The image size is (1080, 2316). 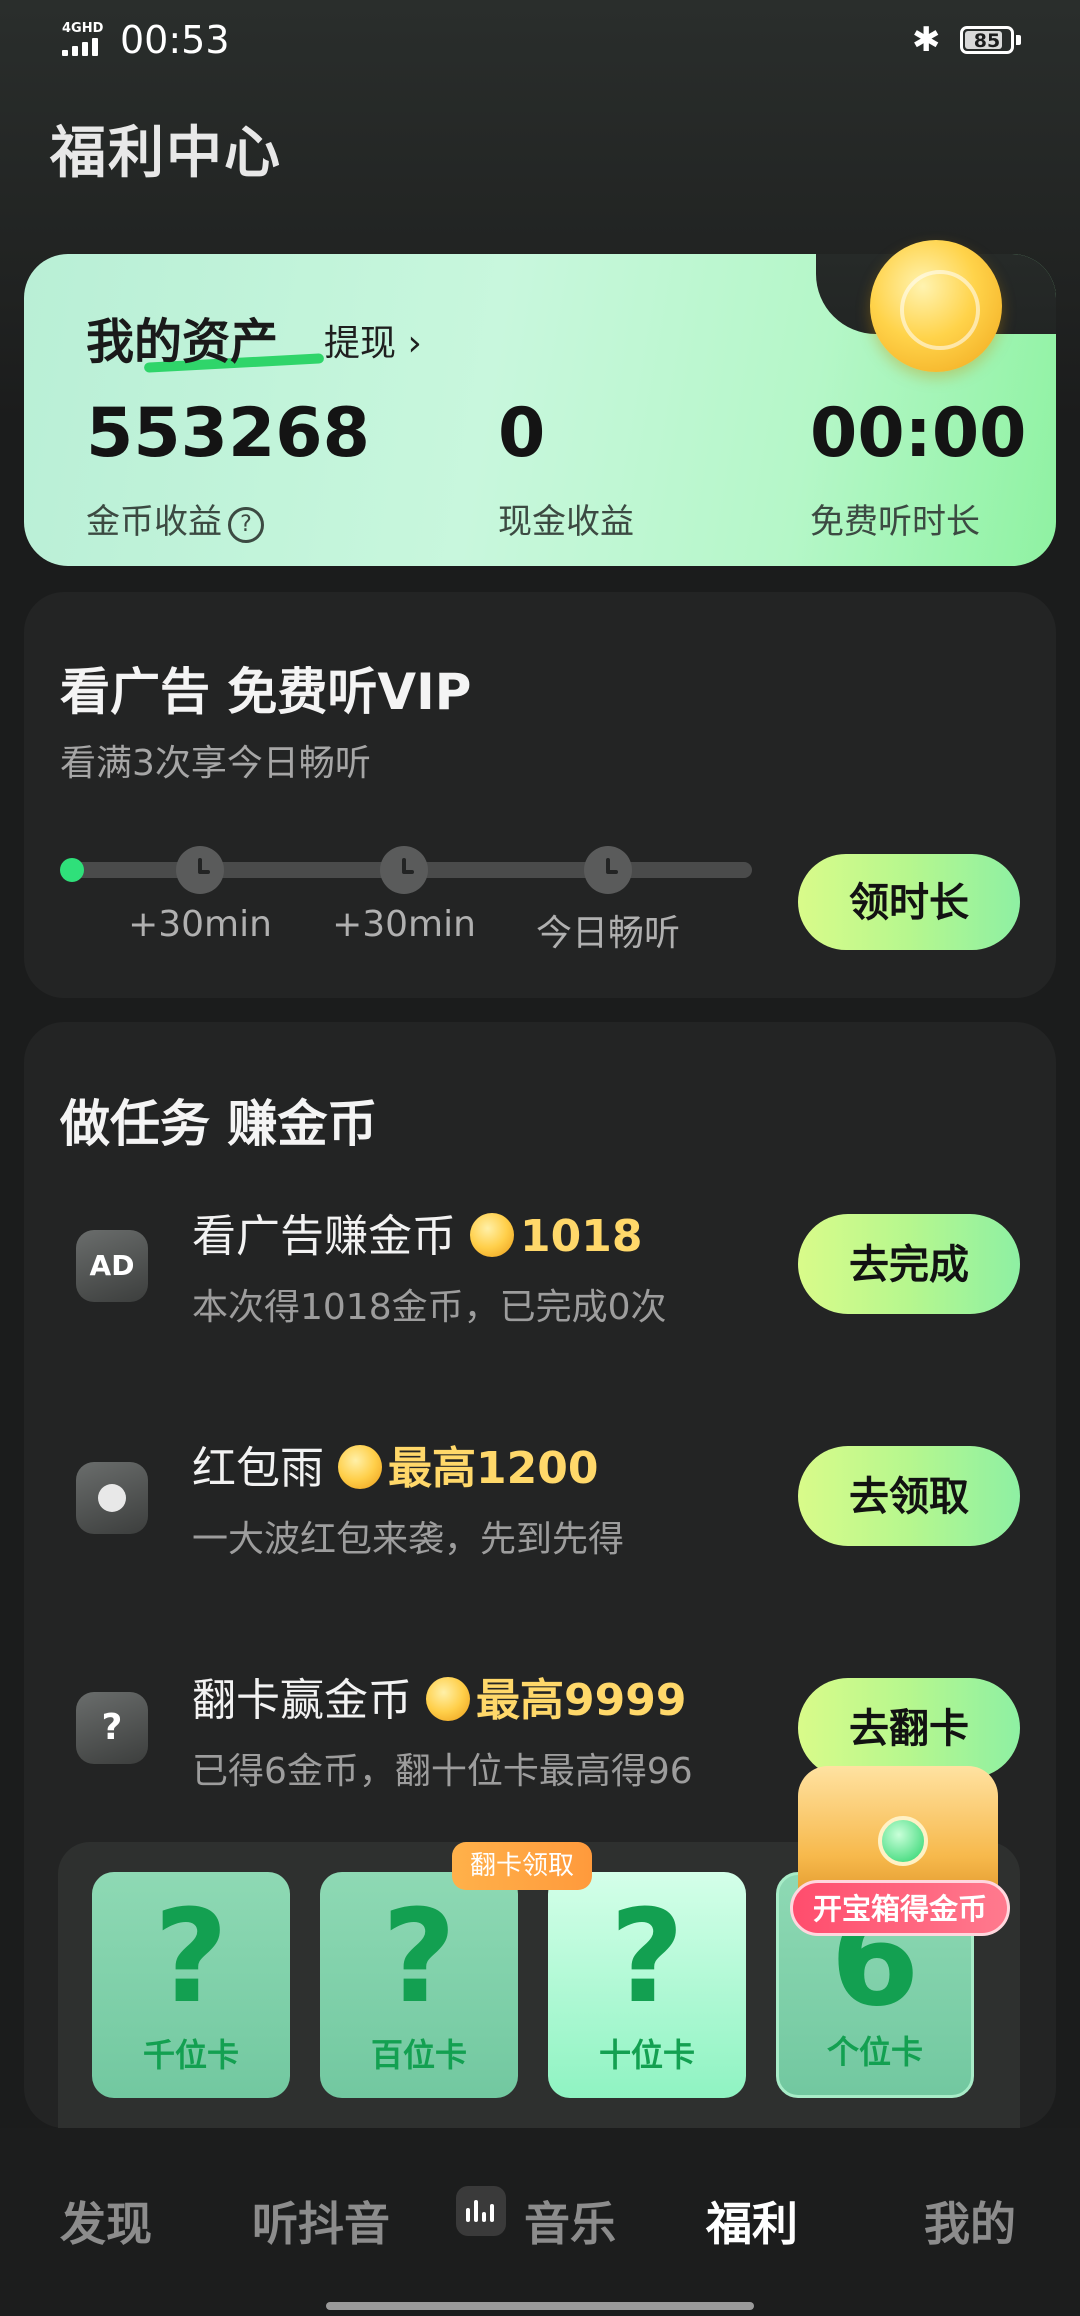 I want to click on task-name: 红包雨 最高1200, so click(x=395, y=1464).